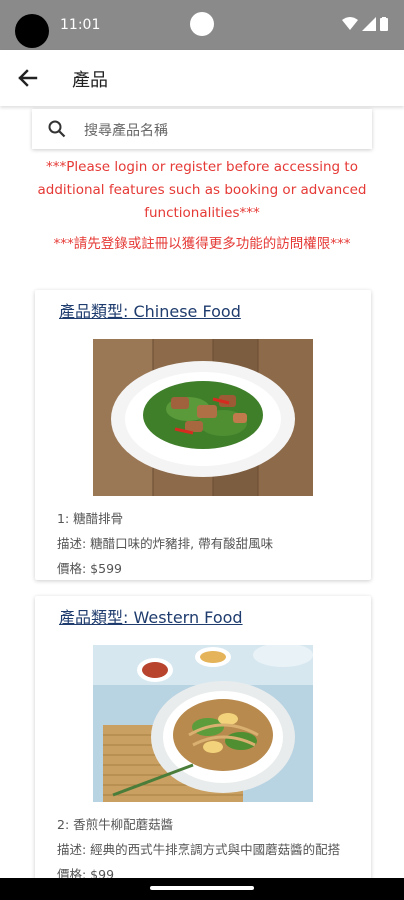 This screenshot has width=404, height=900. Describe the element at coordinates (369, 24) in the screenshot. I see `signal-icon` at that location.